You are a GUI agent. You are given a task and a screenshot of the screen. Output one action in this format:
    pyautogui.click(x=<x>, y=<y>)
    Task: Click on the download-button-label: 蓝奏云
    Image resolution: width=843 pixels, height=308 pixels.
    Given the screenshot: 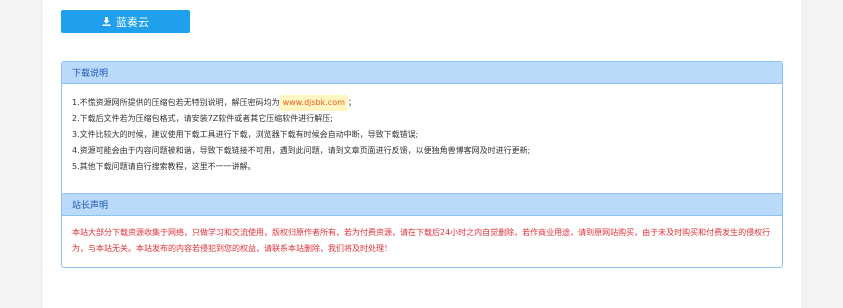 What is the action you would take?
    pyautogui.click(x=132, y=22)
    